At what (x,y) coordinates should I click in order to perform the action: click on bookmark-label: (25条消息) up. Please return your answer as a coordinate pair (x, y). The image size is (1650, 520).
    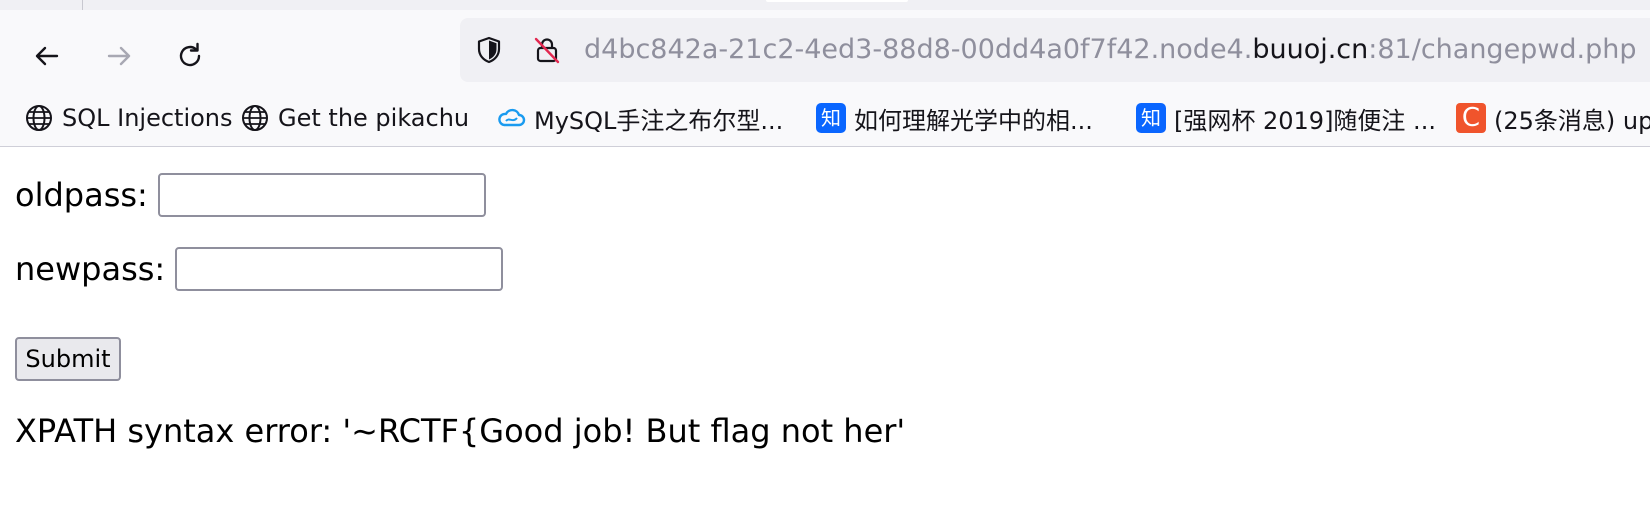
    Looking at the image, I should click on (1572, 120).